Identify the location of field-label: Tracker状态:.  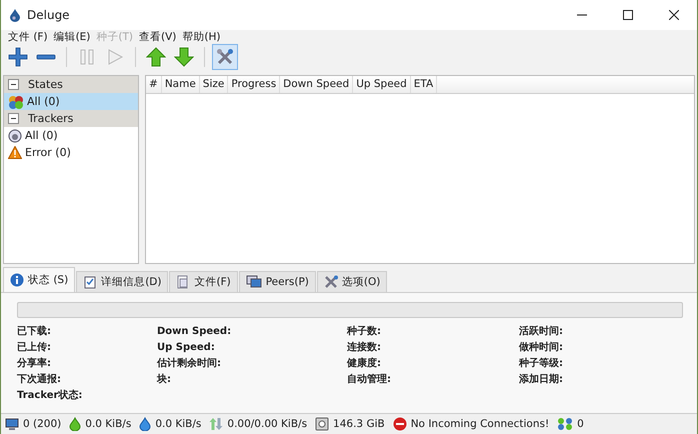
(50, 396).